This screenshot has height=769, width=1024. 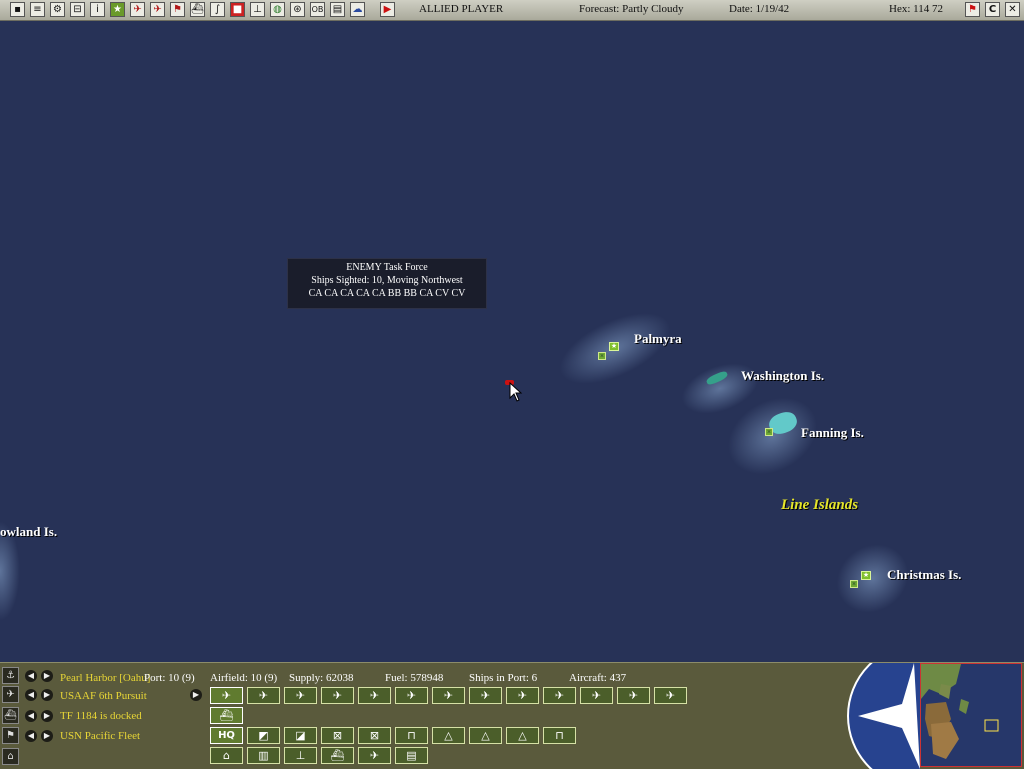 I want to click on save-icon: ▪, so click(x=17, y=9).